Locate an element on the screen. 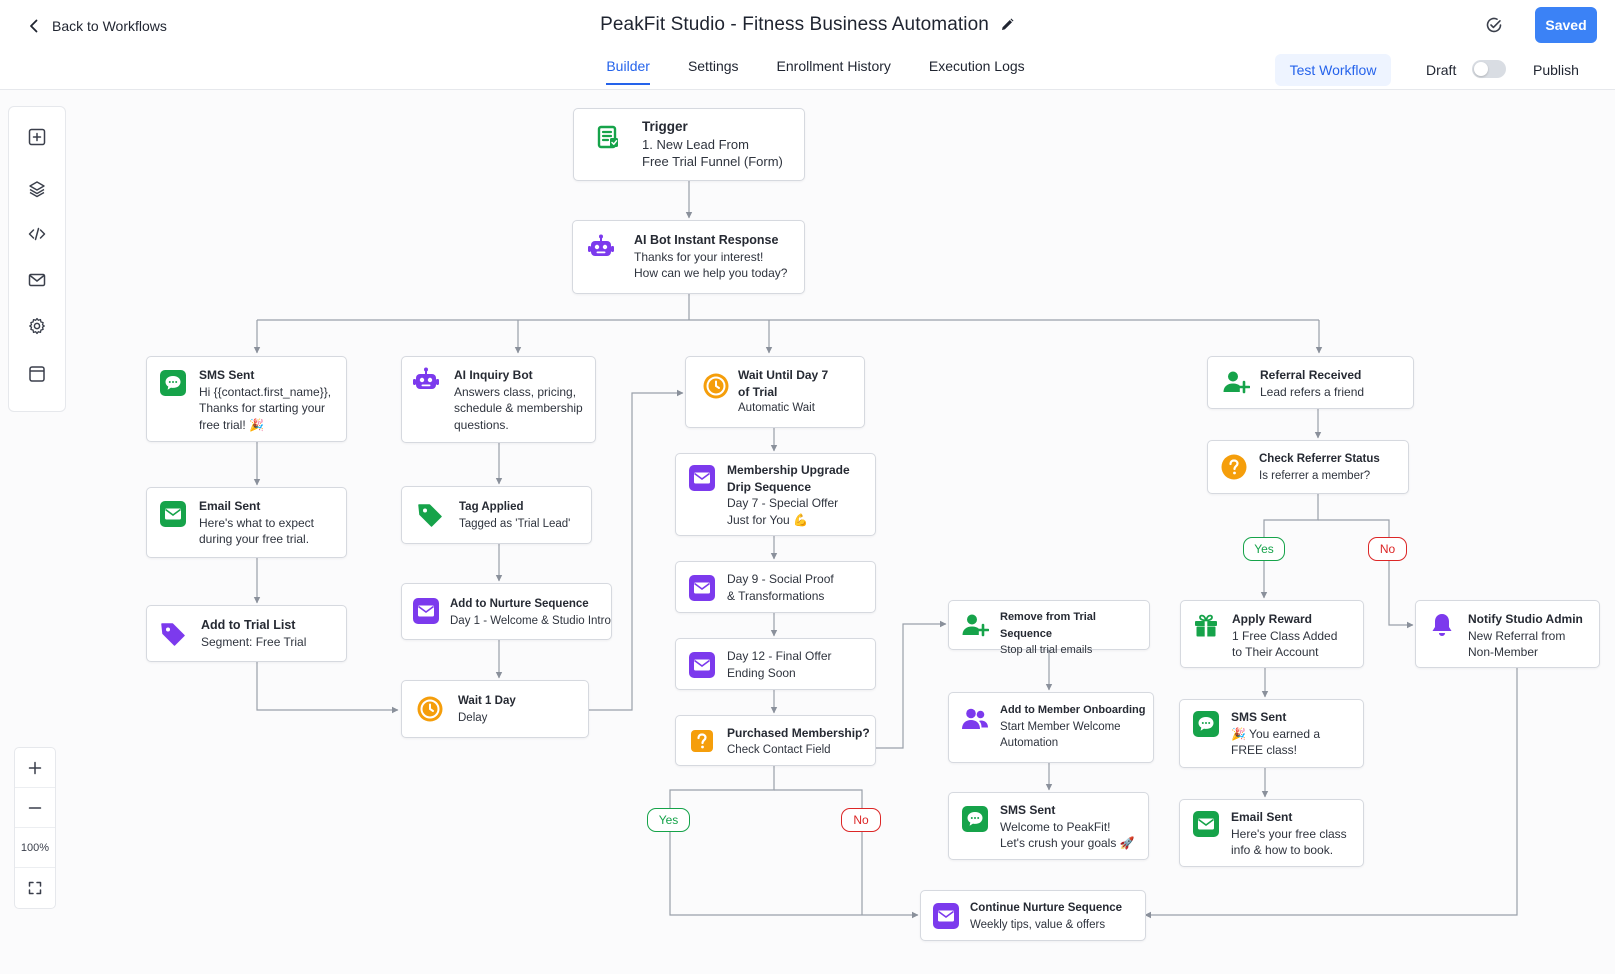 The width and height of the screenshot is (1615, 974). tab-execution-logs: Execution Logs is located at coordinates (977, 71).